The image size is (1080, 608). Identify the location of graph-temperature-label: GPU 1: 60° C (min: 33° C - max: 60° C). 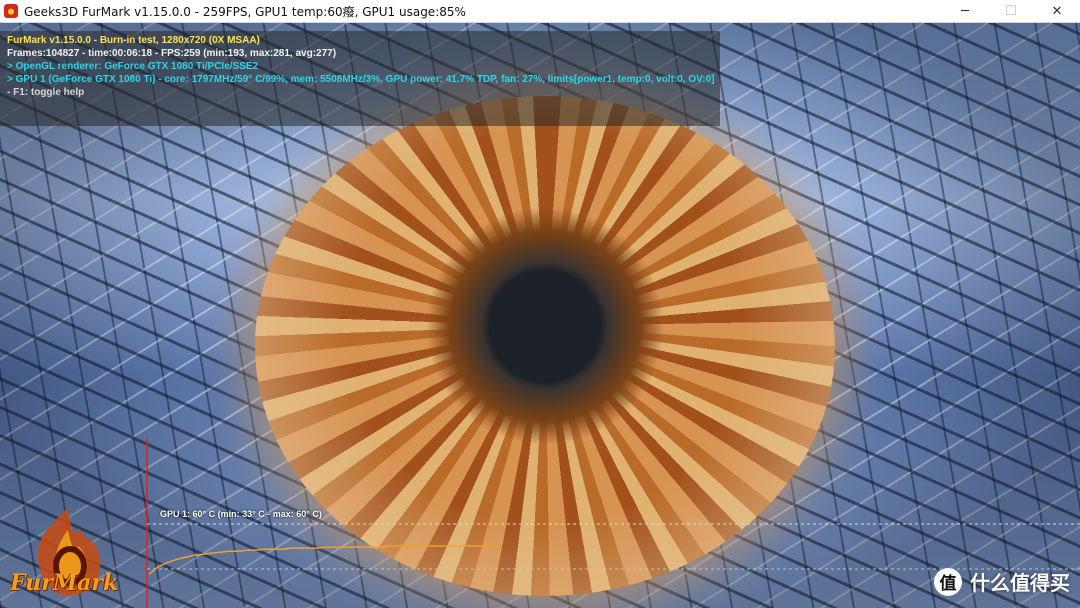
(241, 514).